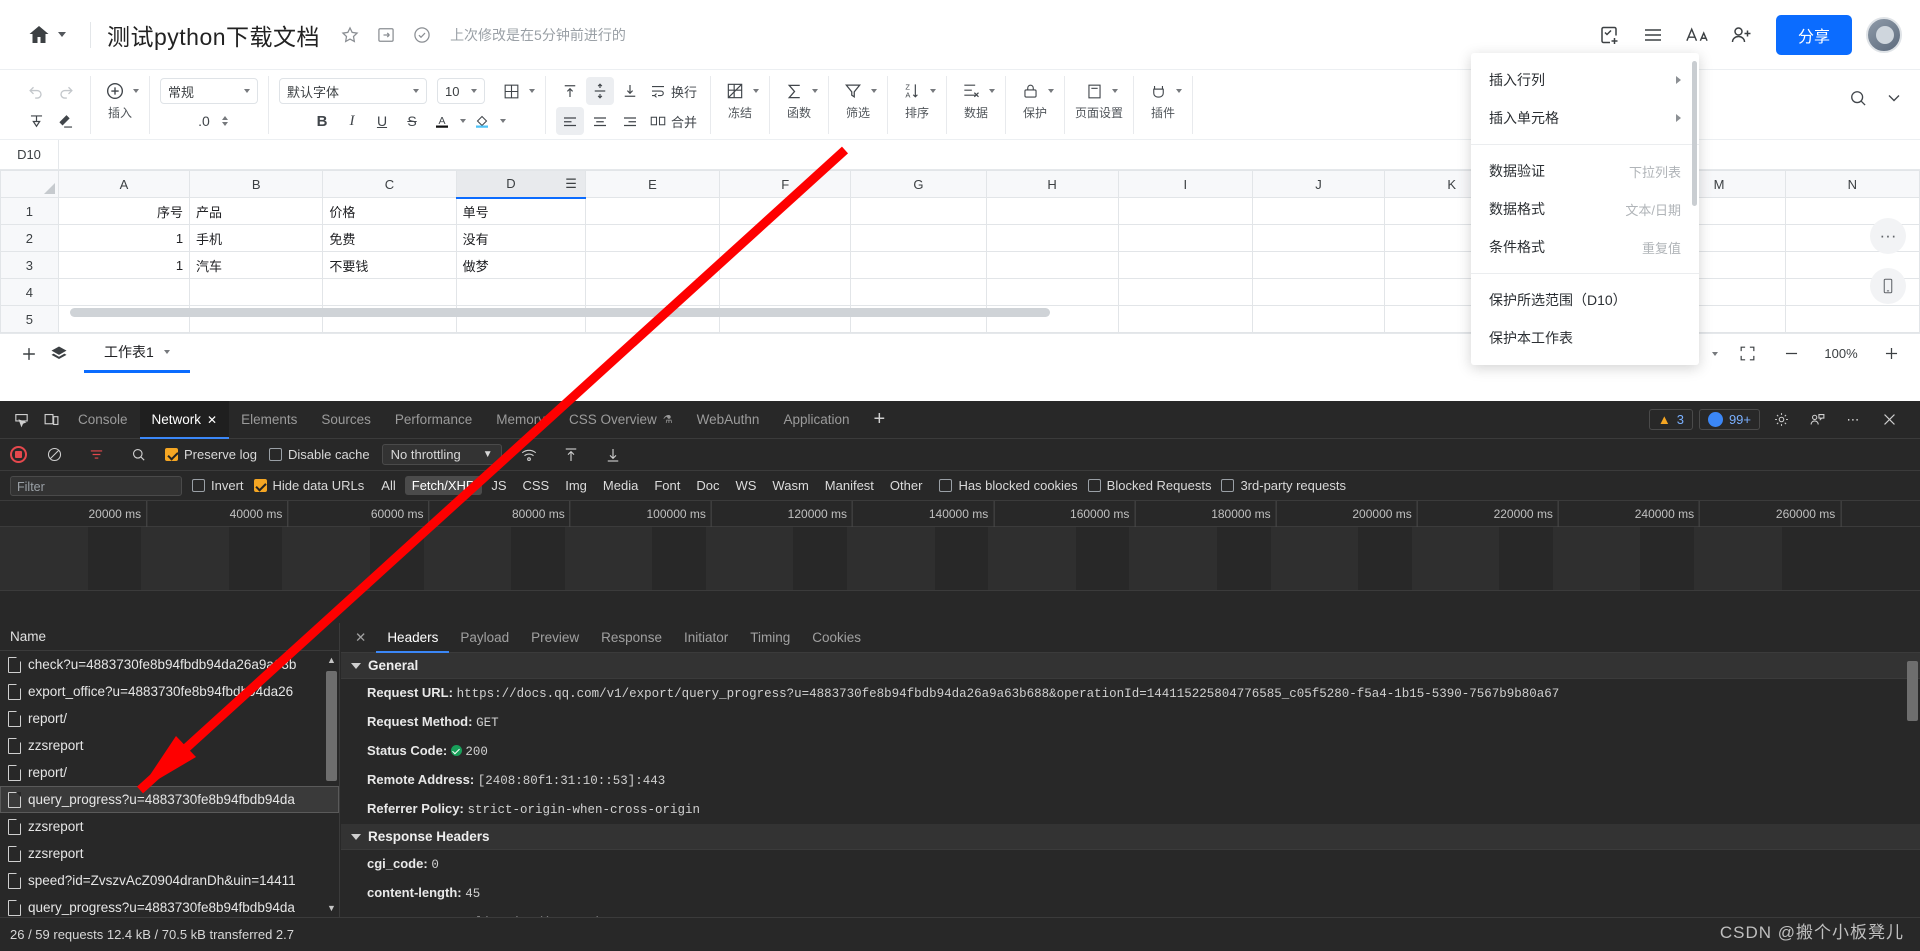 This screenshot has width=1920, height=951. I want to click on detail-tab-cookies: Cookies, so click(836, 638).